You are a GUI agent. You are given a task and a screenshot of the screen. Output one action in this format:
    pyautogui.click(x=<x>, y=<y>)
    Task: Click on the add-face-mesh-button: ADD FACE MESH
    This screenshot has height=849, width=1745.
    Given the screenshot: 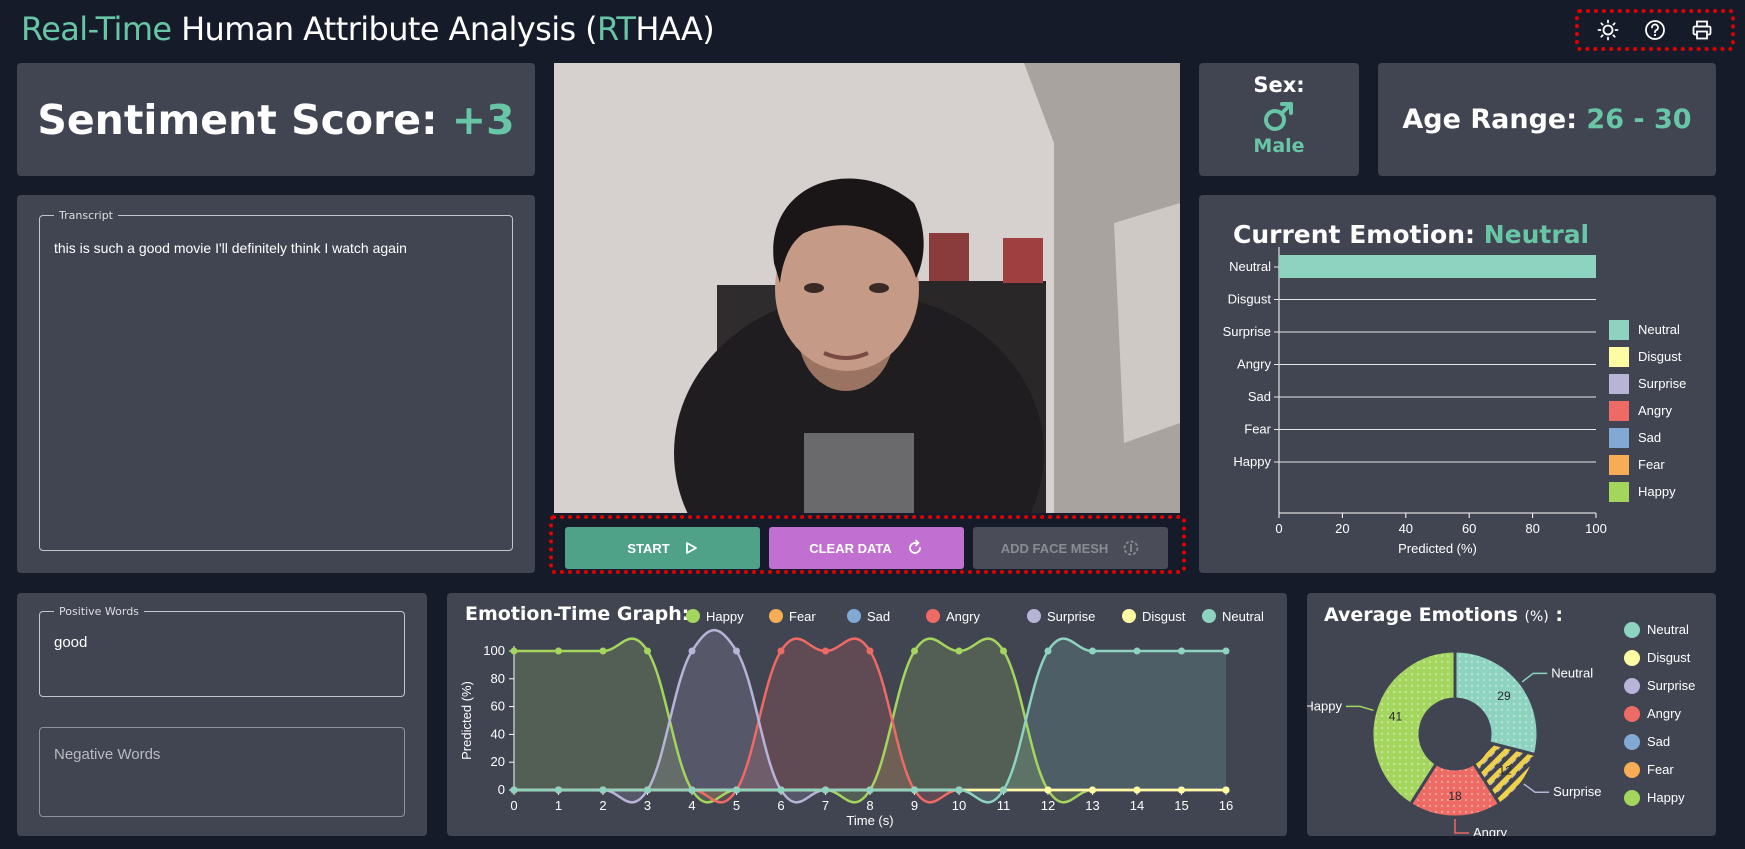 What is the action you would take?
    pyautogui.click(x=1070, y=548)
    